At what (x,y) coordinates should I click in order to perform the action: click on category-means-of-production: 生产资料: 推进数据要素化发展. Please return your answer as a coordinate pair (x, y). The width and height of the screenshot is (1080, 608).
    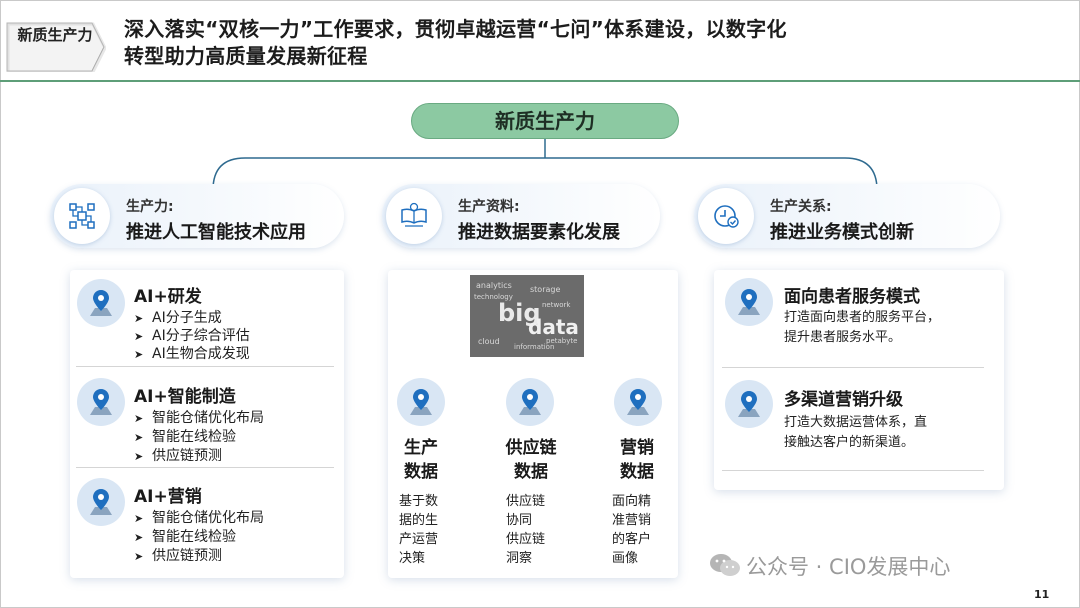
    Looking at the image, I should click on (521, 216).